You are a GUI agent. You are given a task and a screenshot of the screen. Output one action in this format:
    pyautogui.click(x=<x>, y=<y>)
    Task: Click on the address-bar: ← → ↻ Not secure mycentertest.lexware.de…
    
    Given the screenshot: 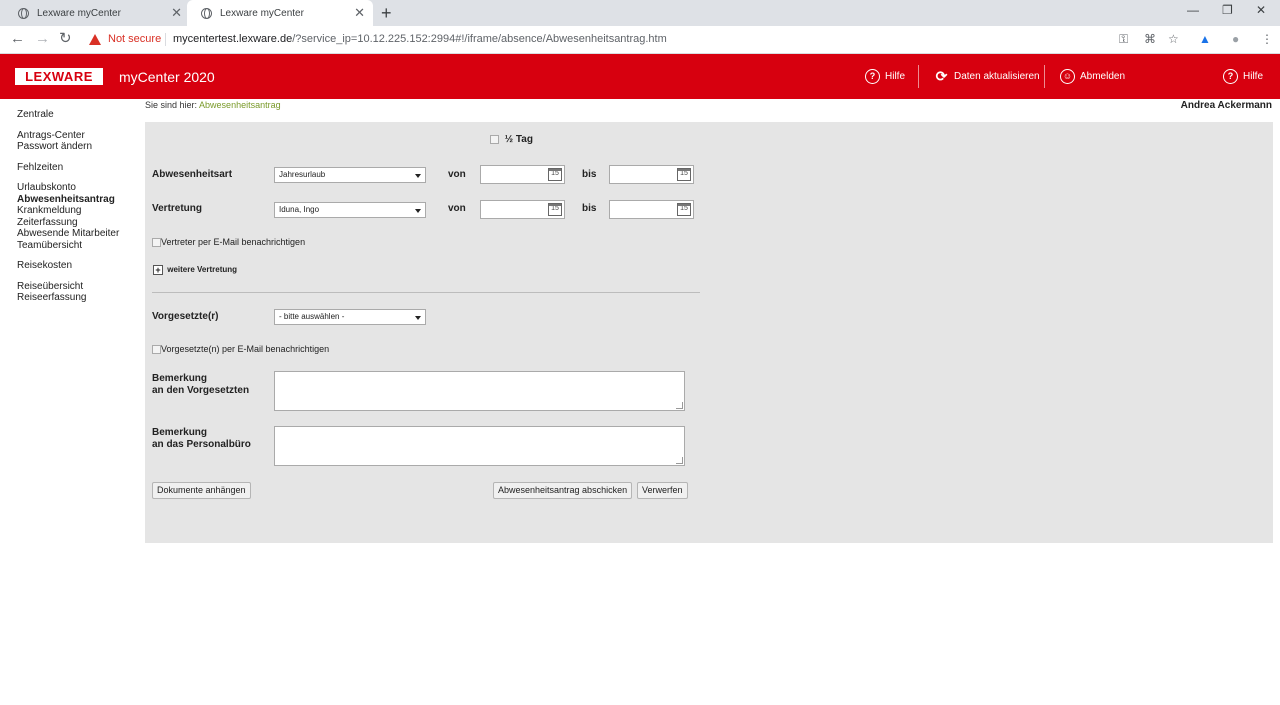 What is the action you would take?
    pyautogui.click(x=640, y=40)
    